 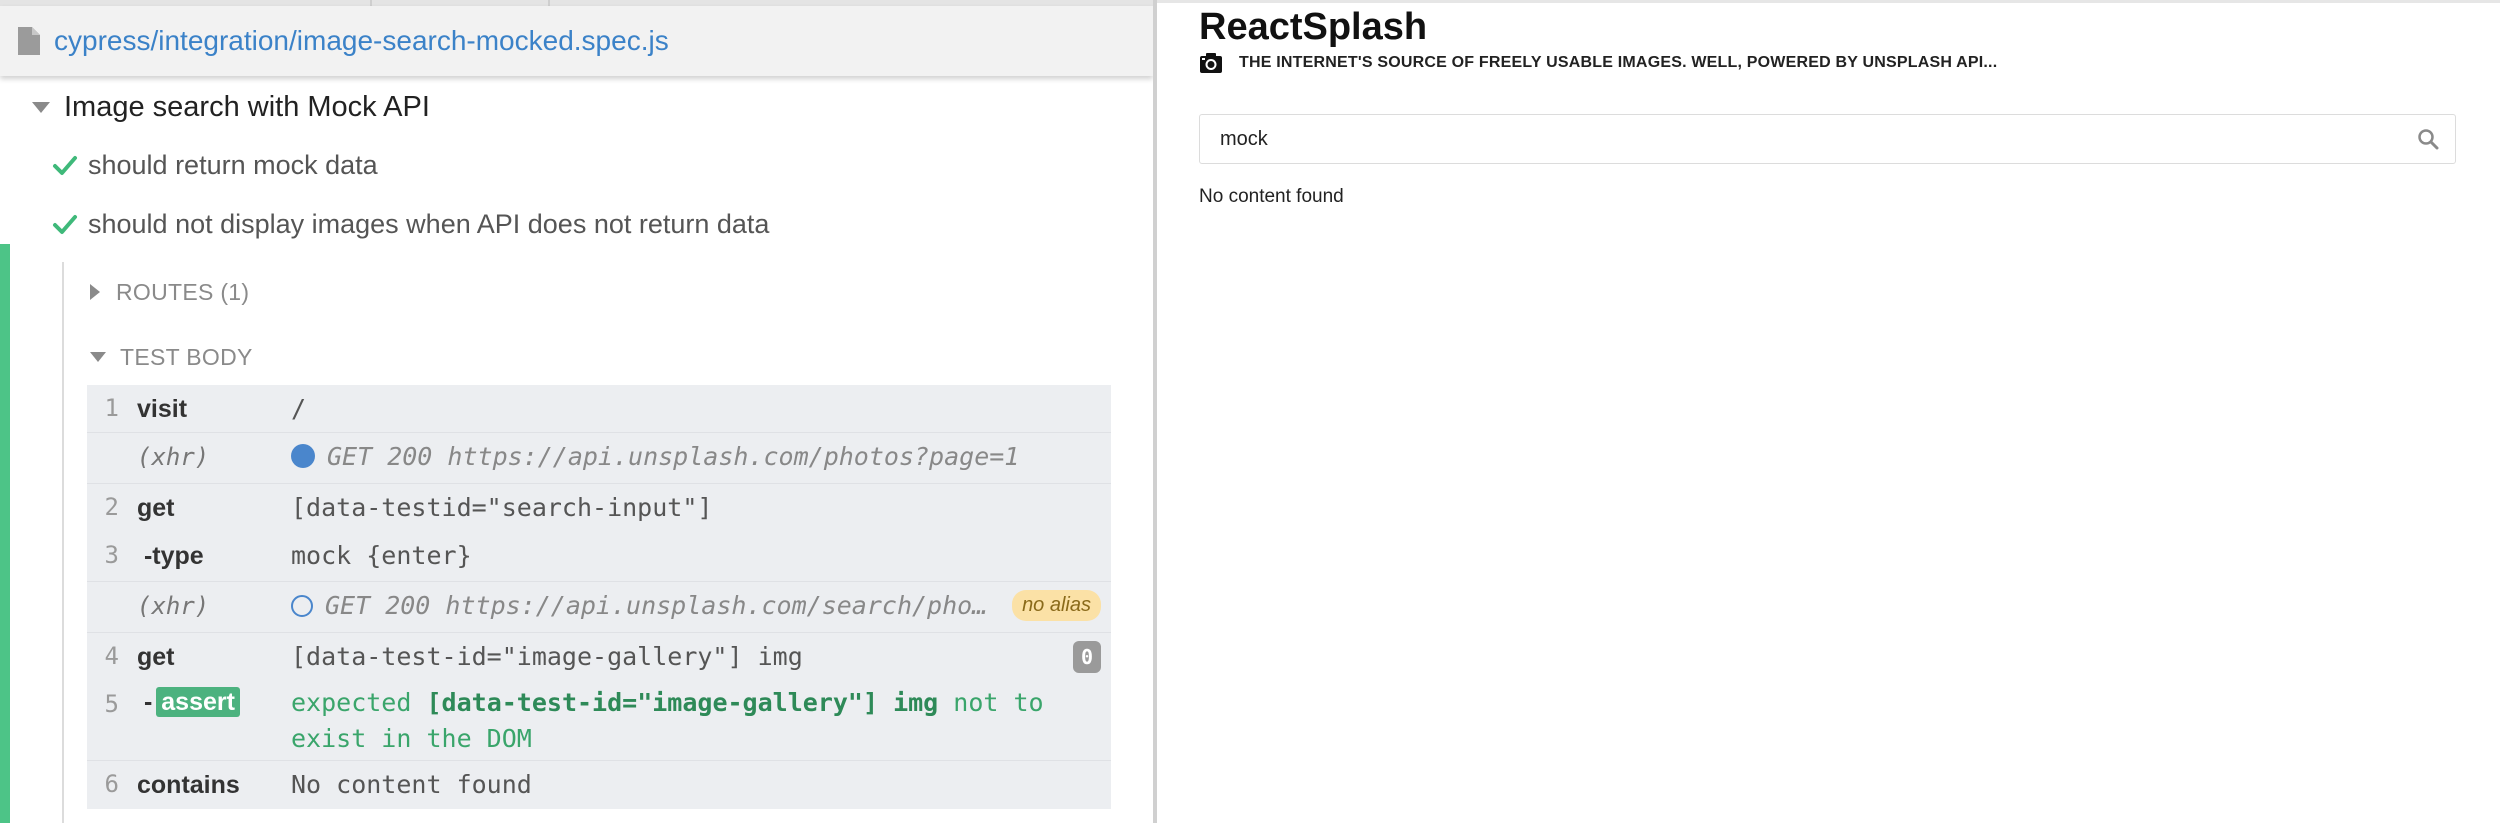 I want to click on xhr-pending-icon, so click(x=302, y=606).